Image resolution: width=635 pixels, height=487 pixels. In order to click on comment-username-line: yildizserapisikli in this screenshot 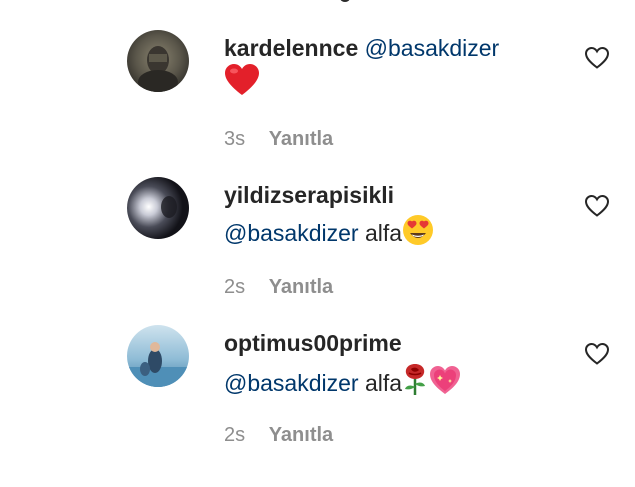, I will do `click(309, 195)`.